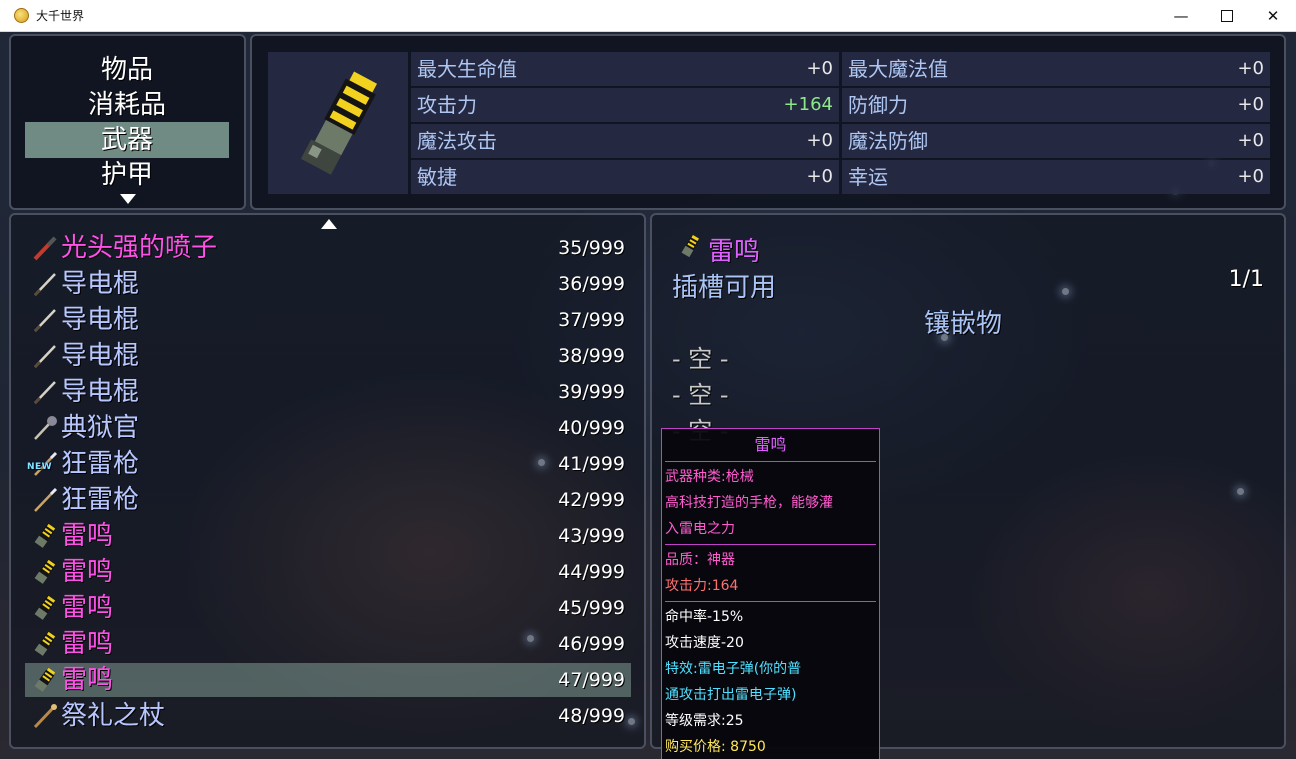 Image resolution: width=1296 pixels, height=759 pixels. Describe the element at coordinates (328, 644) in the screenshot. I see `item-row: 雷鸣 46/999` at that location.